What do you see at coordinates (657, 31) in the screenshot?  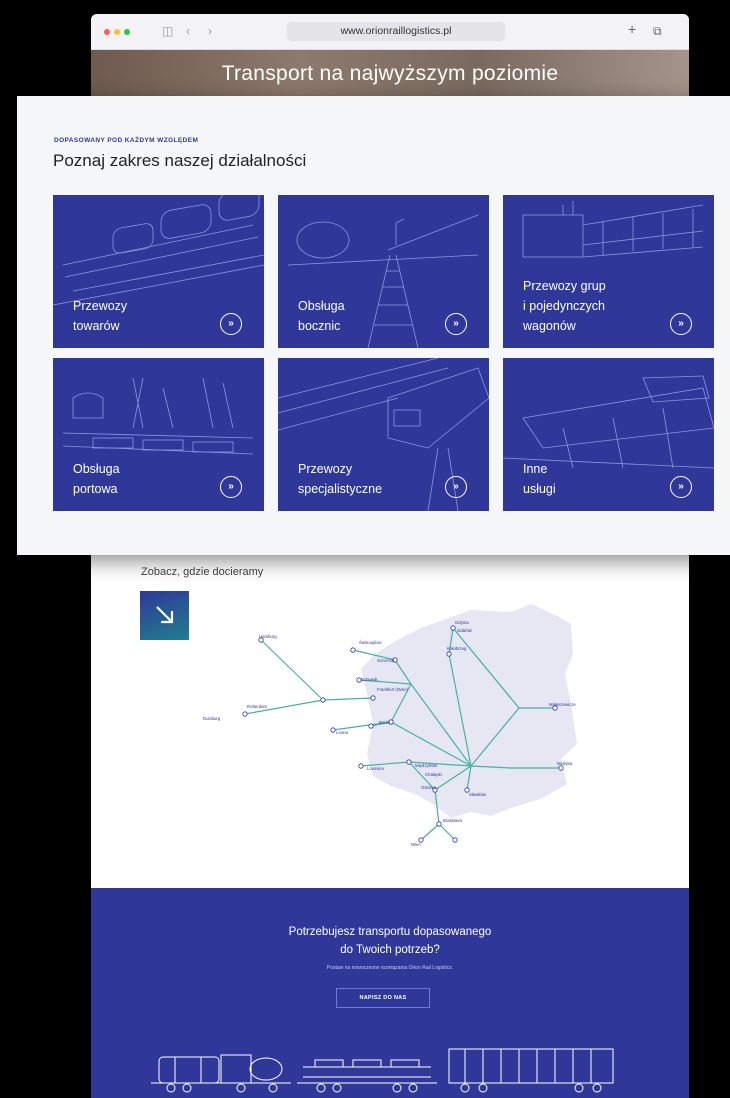 I see `tabs-overview-icon: ⧉` at bounding box center [657, 31].